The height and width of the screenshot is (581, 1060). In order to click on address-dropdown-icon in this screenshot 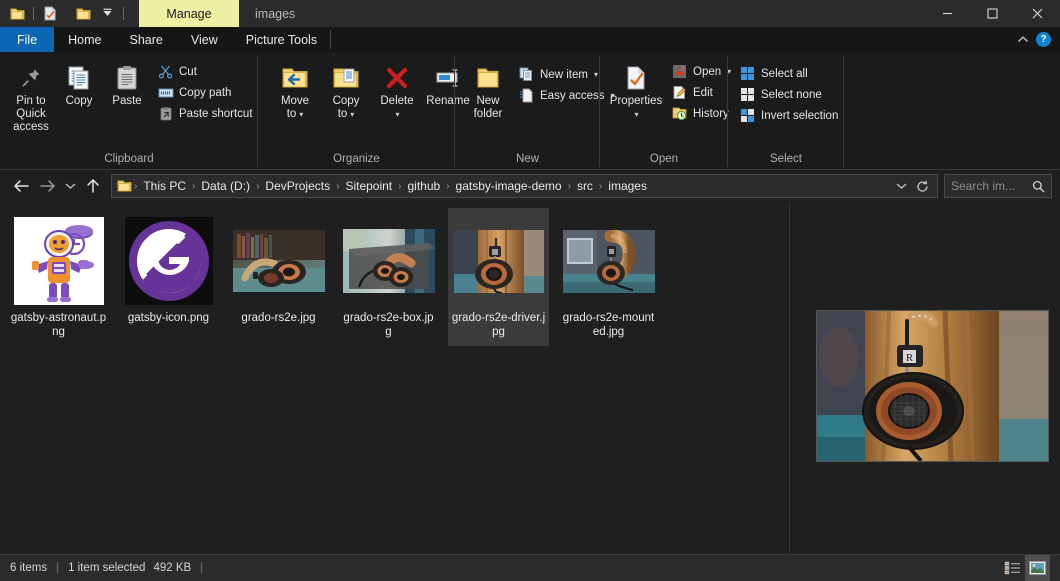, I will do `click(901, 186)`.